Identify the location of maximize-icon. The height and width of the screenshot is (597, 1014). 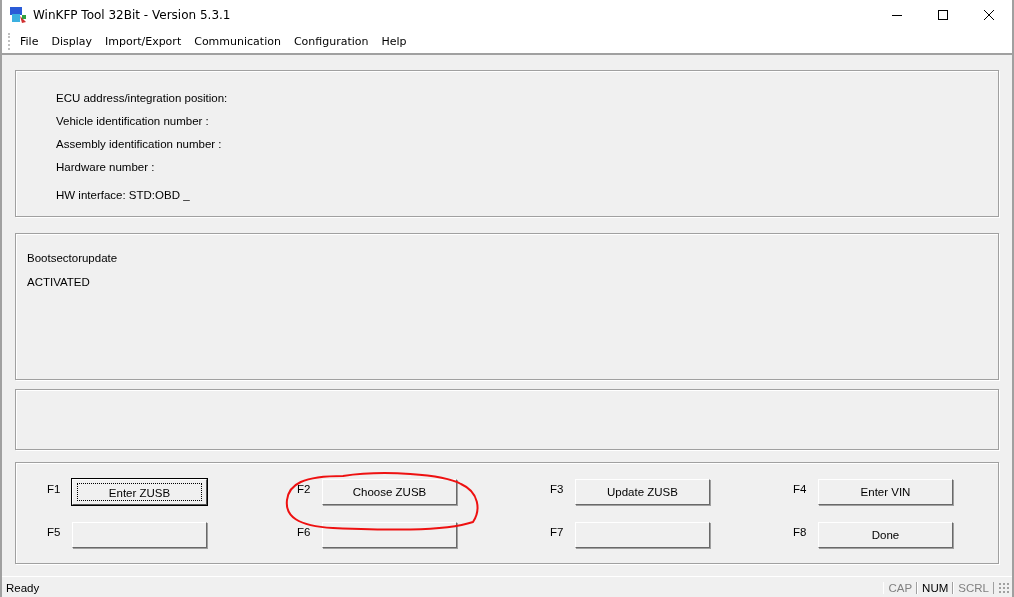
(943, 15).